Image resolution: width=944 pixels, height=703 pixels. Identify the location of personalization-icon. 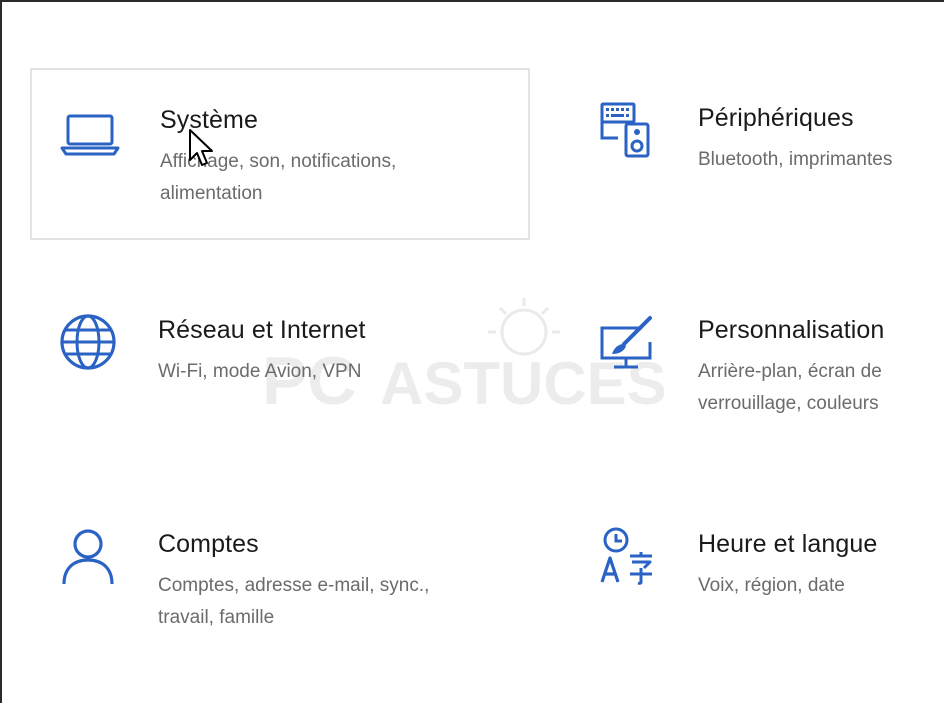
(626, 344).